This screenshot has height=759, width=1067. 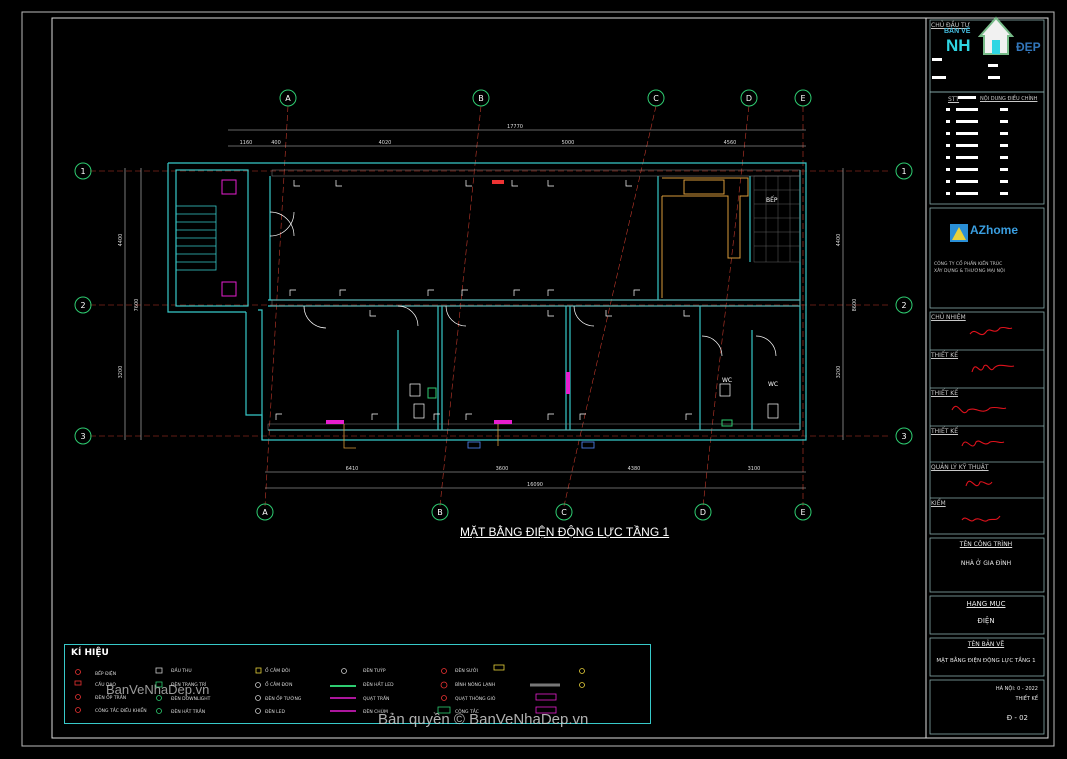 I want to click on watermark-main: Bản quyền © BanVeNhaDep.vn, so click(x=483, y=719).